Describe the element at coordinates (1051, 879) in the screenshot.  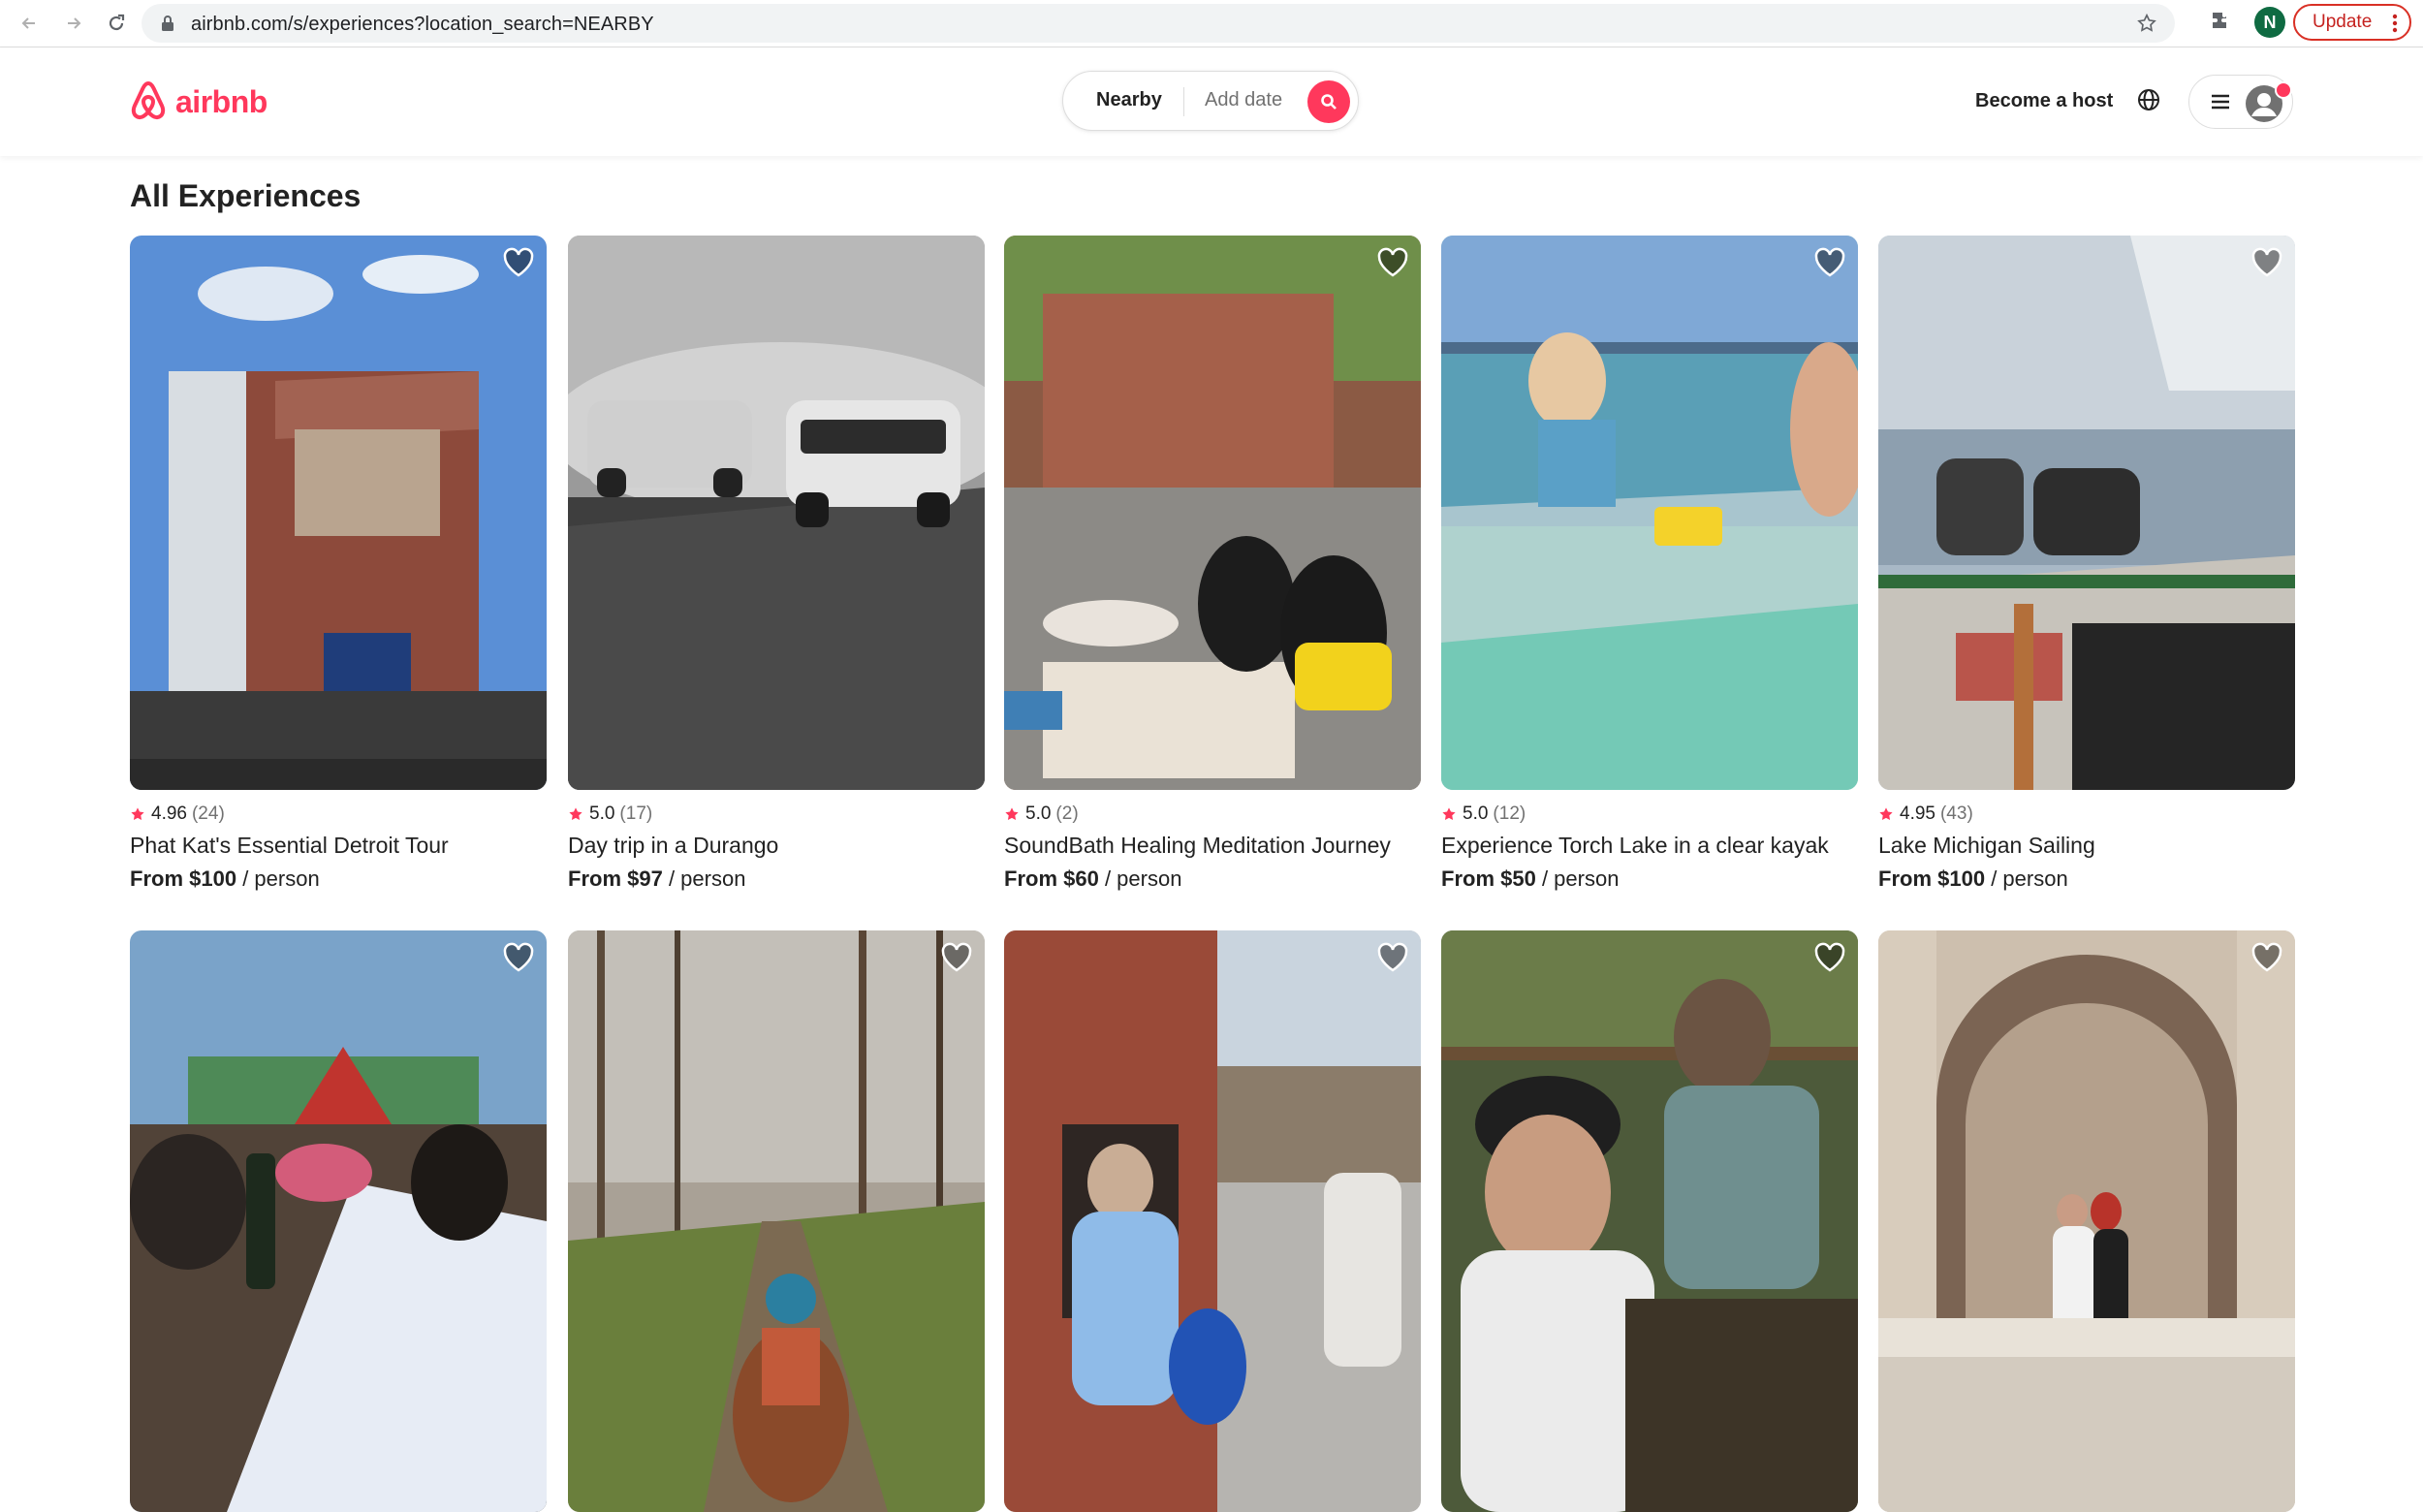
I see `price-amount: From $60` at that location.